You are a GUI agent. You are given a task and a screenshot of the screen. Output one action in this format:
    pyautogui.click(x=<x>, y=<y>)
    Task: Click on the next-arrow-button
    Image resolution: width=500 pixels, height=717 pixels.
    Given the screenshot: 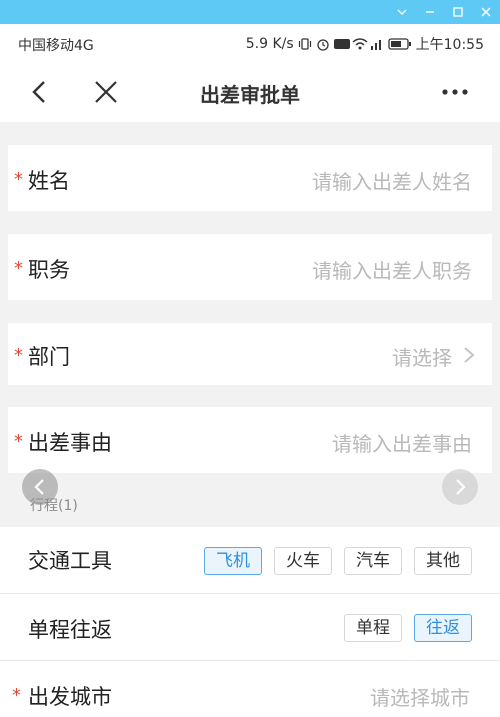 What is the action you would take?
    pyautogui.click(x=460, y=487)
    